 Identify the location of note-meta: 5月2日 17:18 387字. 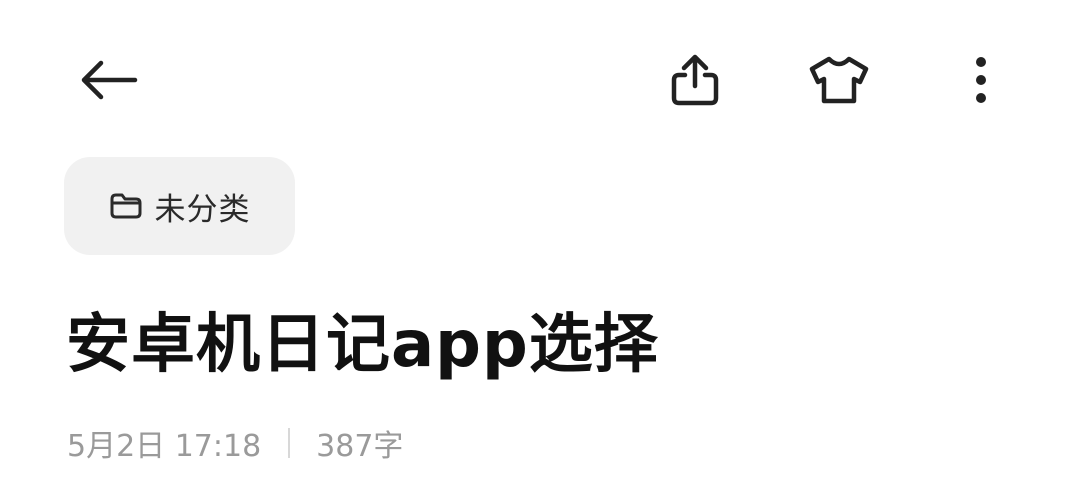
(235, 443).